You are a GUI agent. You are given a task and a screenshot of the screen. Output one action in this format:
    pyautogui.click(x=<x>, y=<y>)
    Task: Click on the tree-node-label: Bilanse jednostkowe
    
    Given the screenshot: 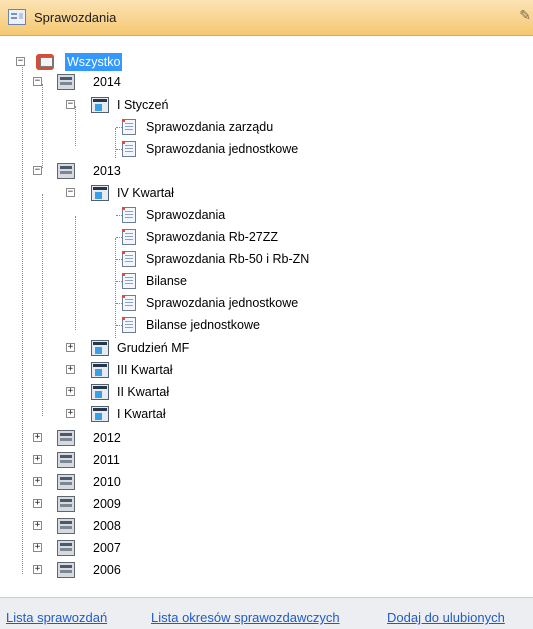 What is the action you would take?
    pyautogui.click(x=203, y=325)
    